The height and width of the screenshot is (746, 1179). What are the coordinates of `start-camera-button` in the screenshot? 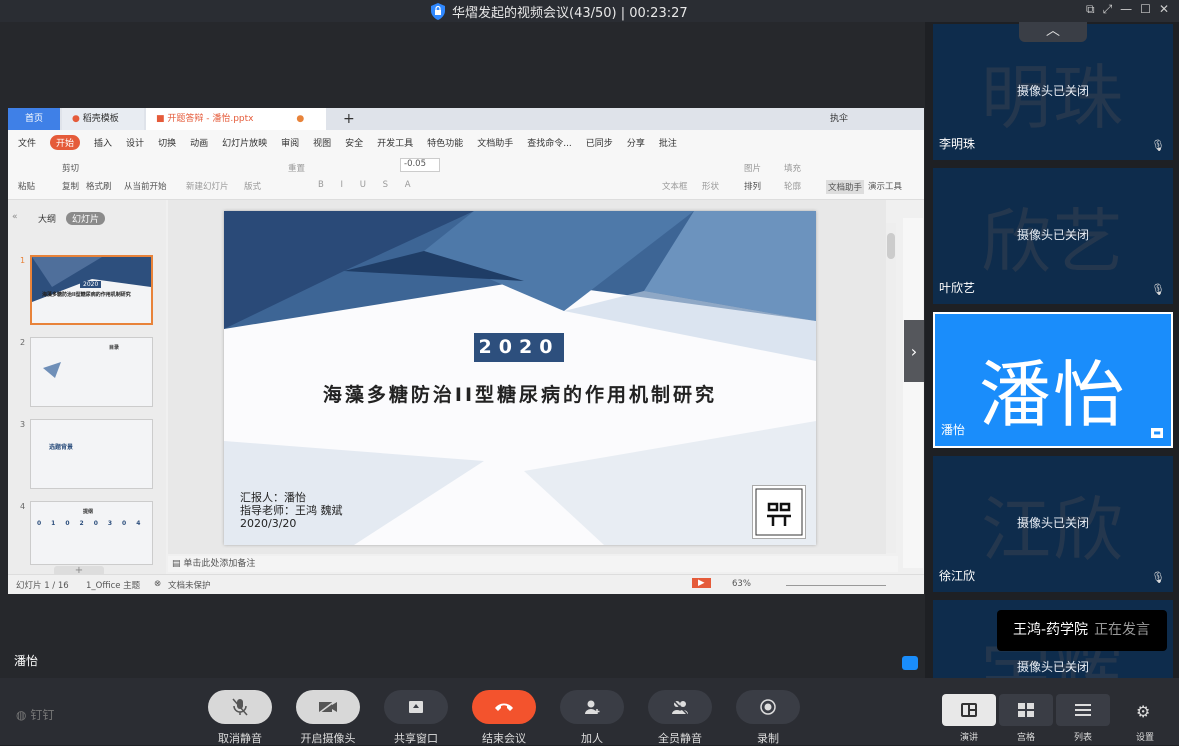 It's located at (328, 707).